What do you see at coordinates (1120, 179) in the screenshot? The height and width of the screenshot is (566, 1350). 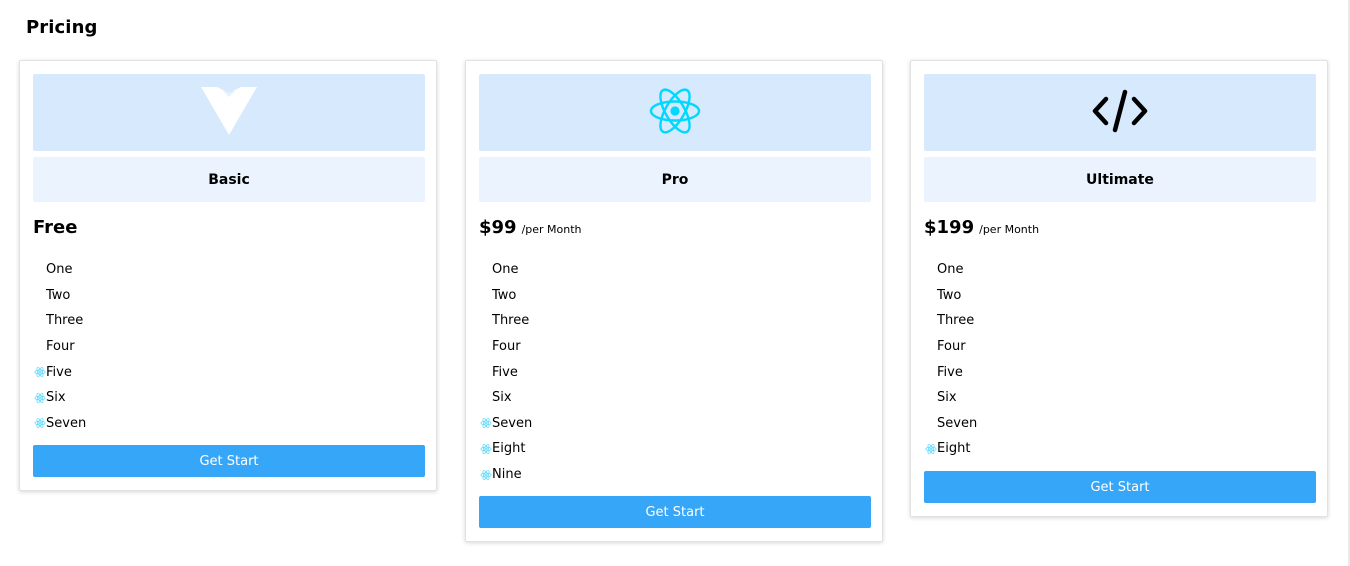 I see `plan-name: Ultimate` at bounding box center [1120, 179].